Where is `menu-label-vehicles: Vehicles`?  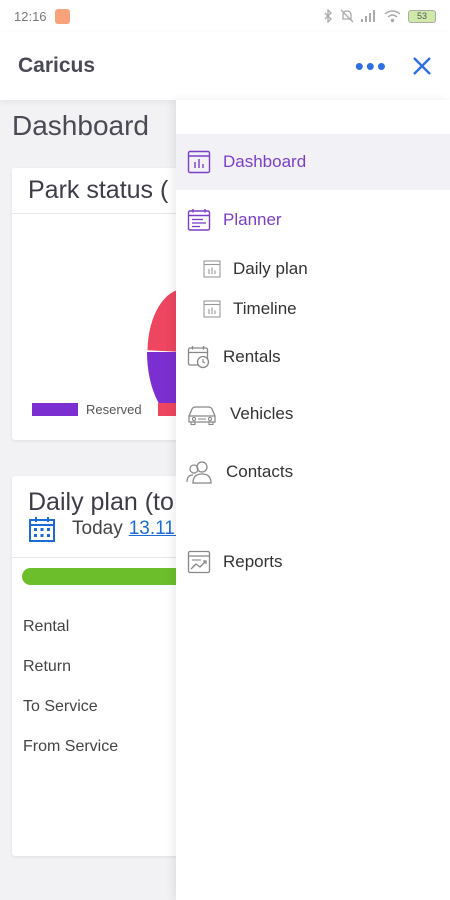
menu-label-vehicles: Vehicles is located at coordinates (262, 413).